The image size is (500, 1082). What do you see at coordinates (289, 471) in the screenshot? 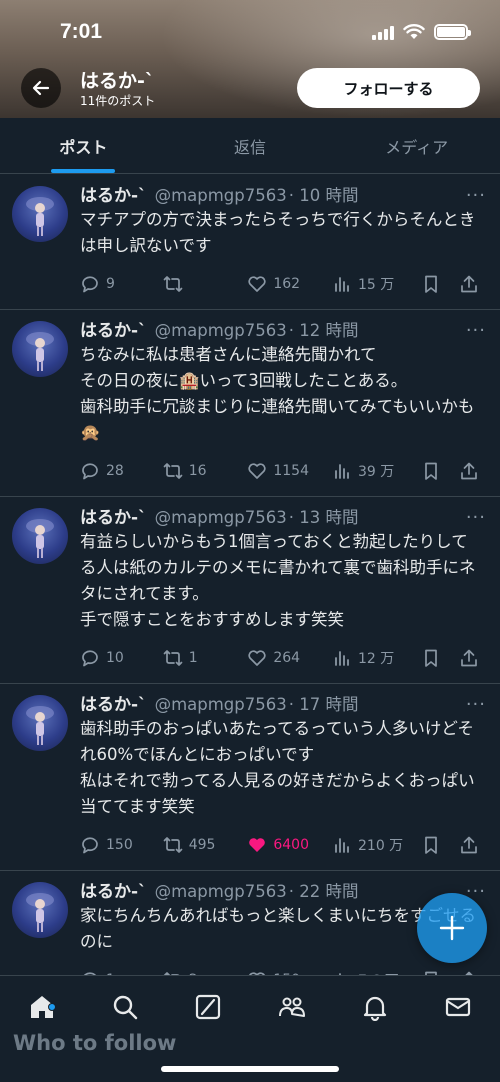
I see `like-button: 1154` at bounding box center [289, 471].